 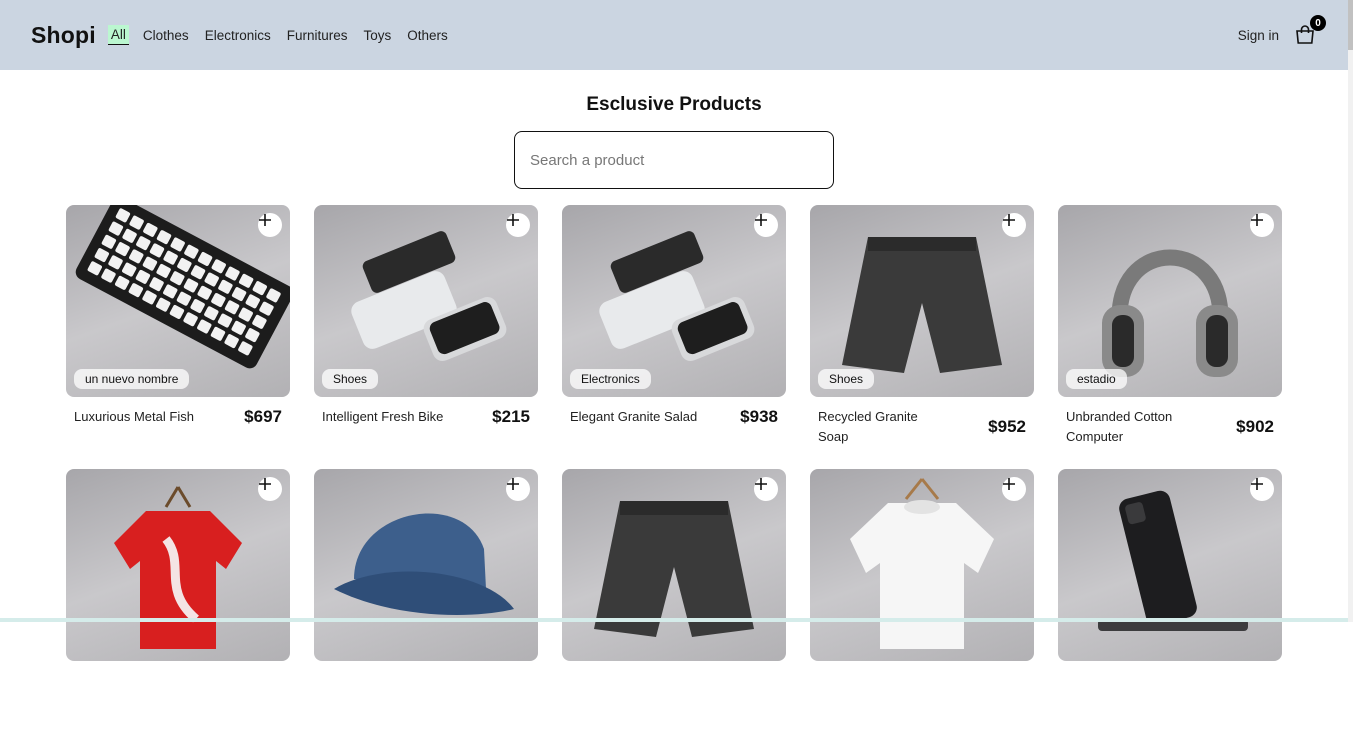 I want to click on product-image: un nuevo nombre, so click(x=178, y=301).